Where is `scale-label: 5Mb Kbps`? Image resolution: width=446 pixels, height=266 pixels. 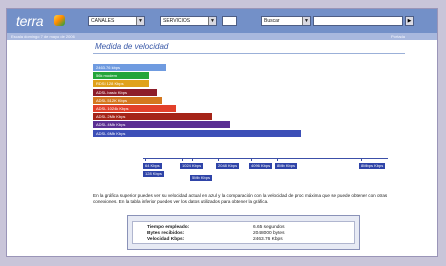
scale-label: 5Mb Kbps is located at coordinates (201, 178).